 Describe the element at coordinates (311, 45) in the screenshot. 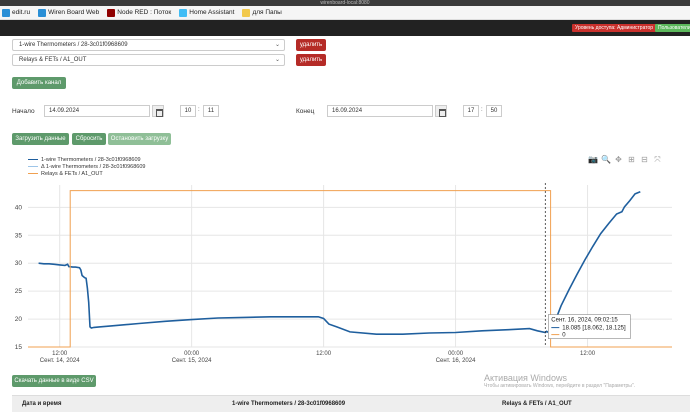

I see `delete-channel-1-button: удалить` at that location.